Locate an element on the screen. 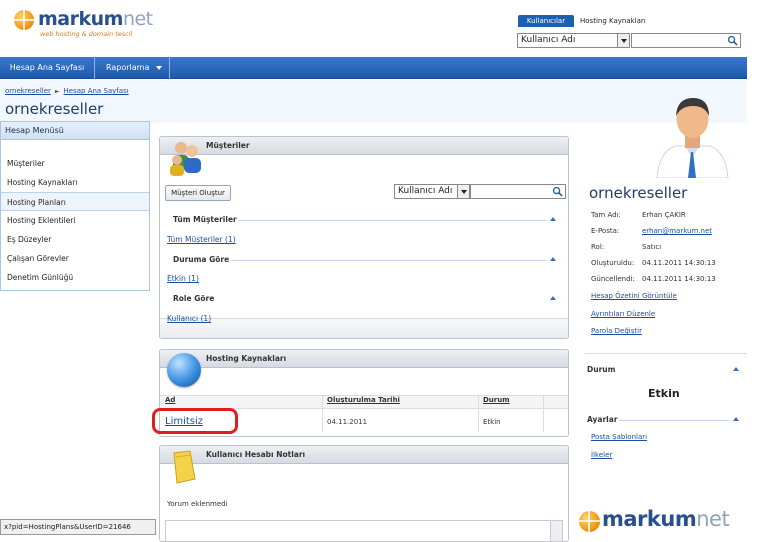  logo-tagline: web hosting & domain tescil is located at coordinates (86, 34).